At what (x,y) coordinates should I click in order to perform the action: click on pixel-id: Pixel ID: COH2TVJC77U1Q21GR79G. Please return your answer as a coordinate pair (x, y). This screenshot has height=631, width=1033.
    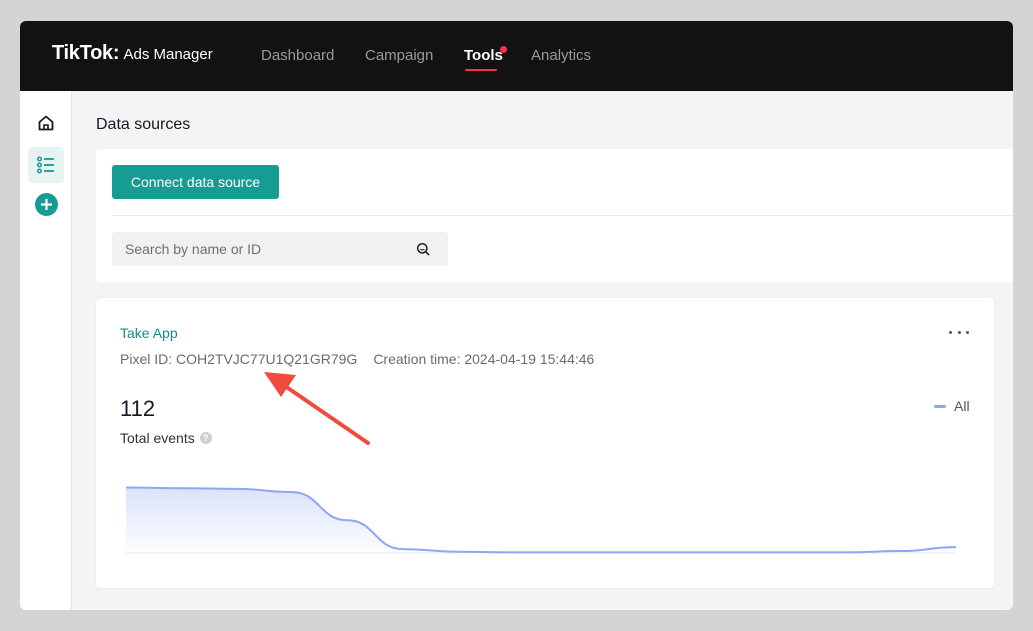
    Looking at the image, I should click on (239, 359).